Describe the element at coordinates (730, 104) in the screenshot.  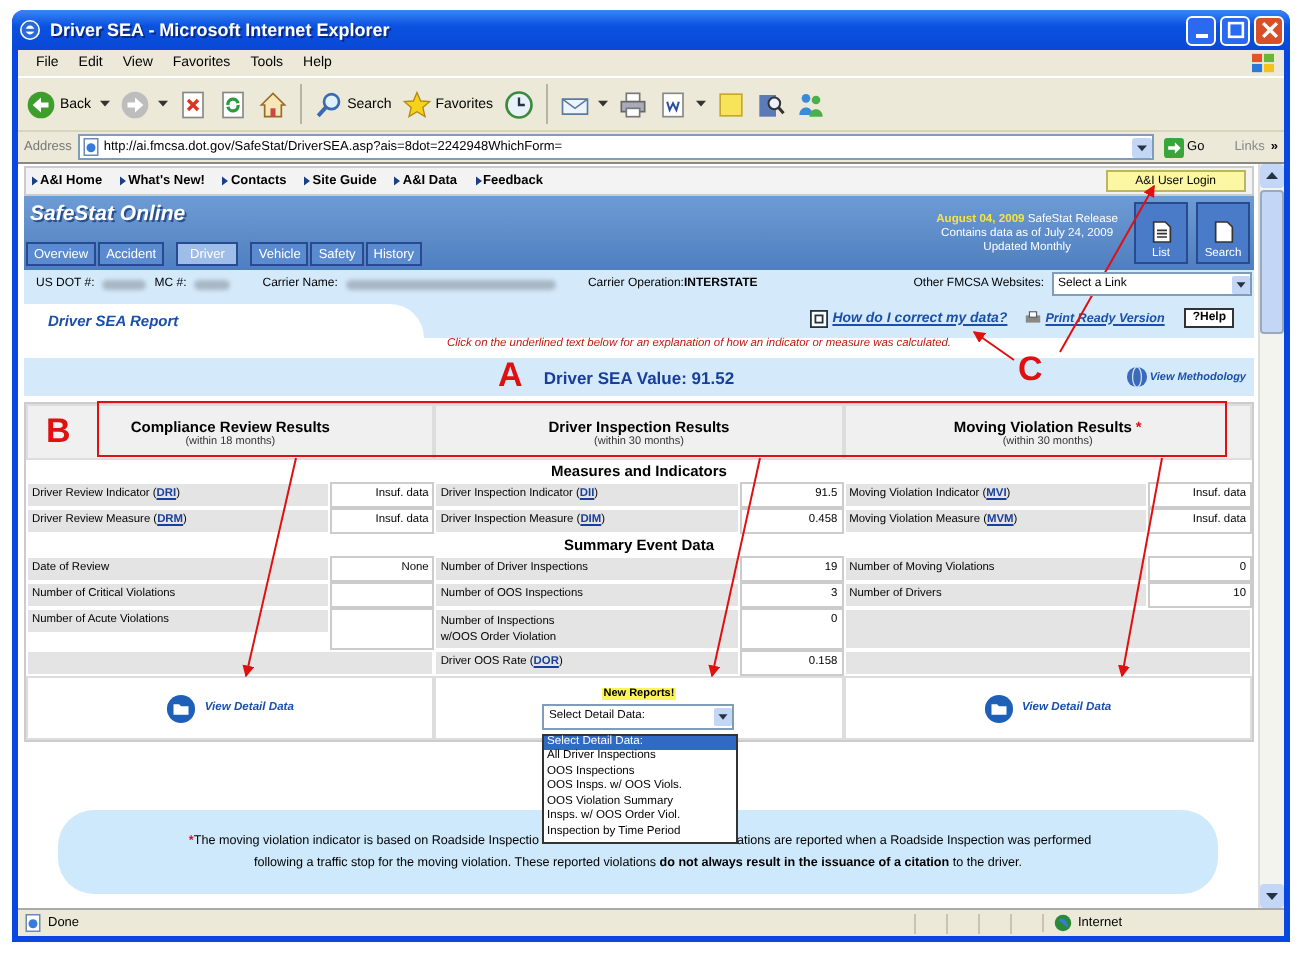
I see `note-icon` at that location.